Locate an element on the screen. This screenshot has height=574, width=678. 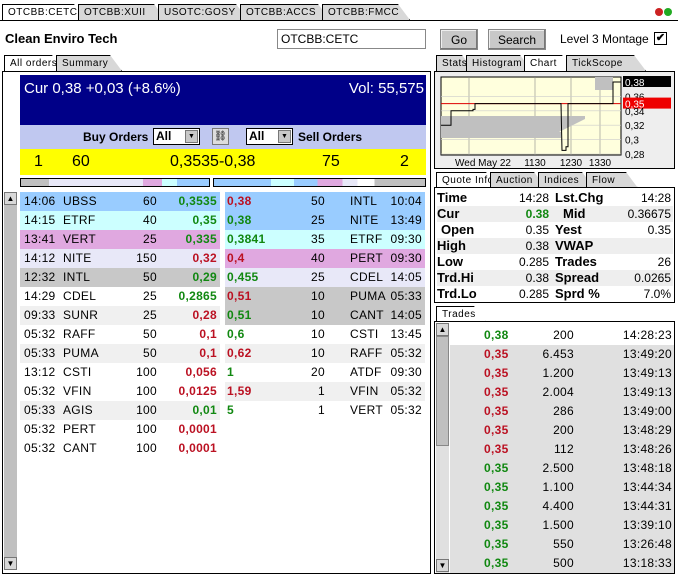
symbol-input is located at coordinates (351, 39).